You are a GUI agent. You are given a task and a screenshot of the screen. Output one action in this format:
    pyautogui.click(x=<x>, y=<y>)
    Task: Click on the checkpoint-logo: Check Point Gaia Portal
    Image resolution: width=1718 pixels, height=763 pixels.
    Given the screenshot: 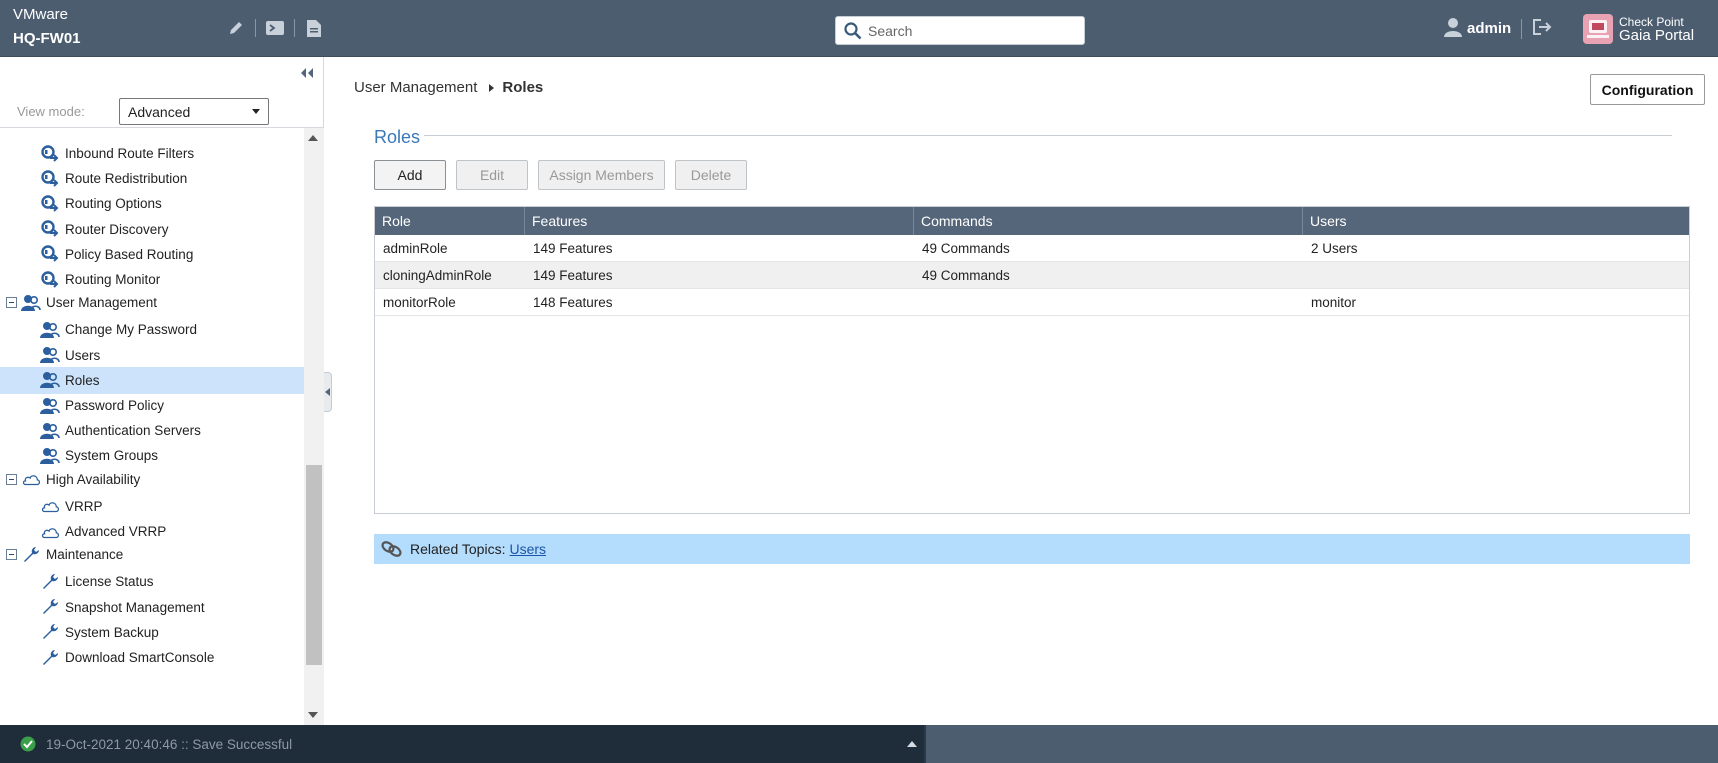 What is the action you would take?
    pyautogui.click(x=1638, y=29)
    